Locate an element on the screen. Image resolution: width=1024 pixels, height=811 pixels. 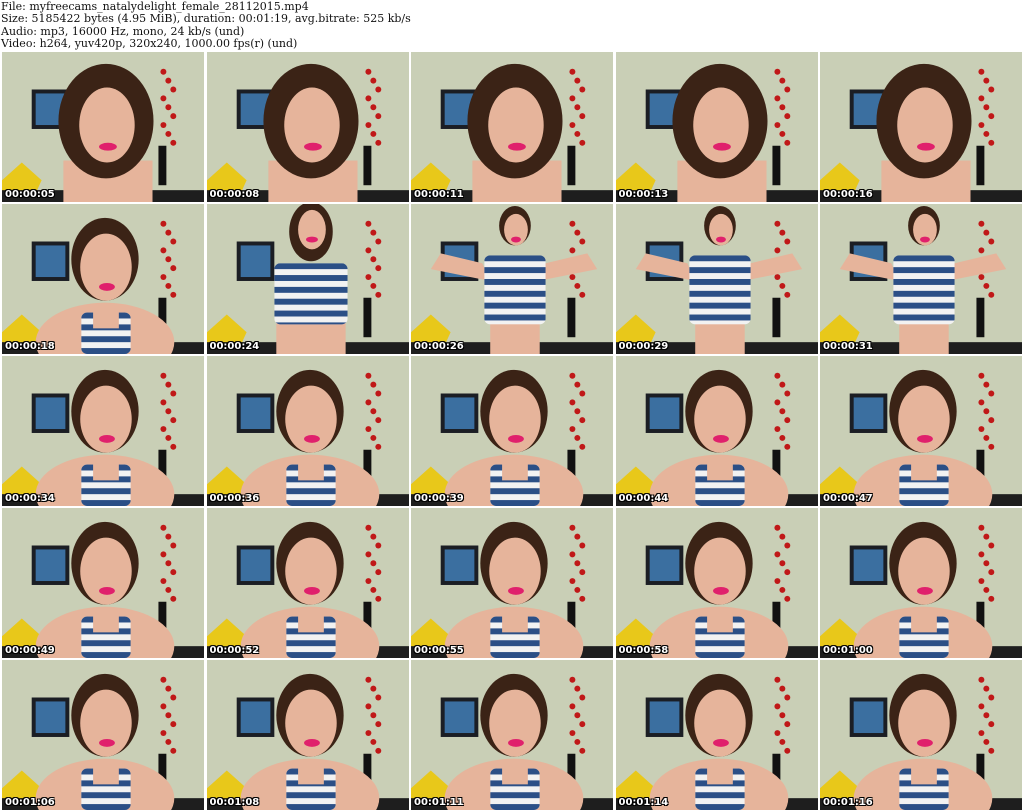
video-frame-thumbnail: 00:00:39 is located at coordinates (512, 431).